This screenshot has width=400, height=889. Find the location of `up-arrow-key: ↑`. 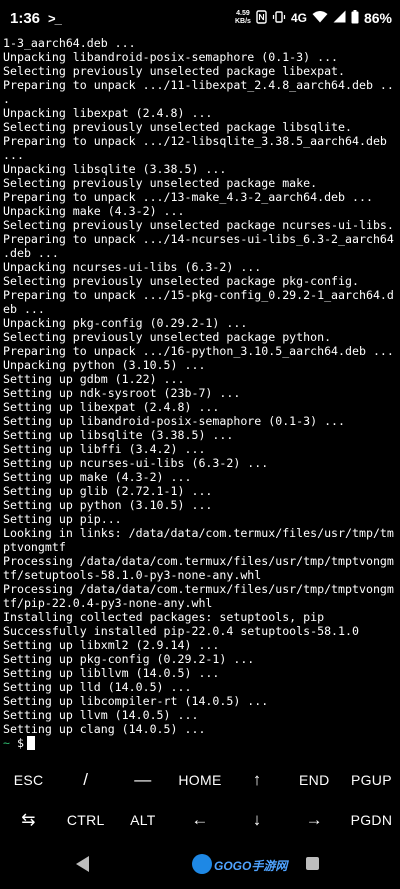

up-arrow-key: ↑ is located at coordinates (257, 780).